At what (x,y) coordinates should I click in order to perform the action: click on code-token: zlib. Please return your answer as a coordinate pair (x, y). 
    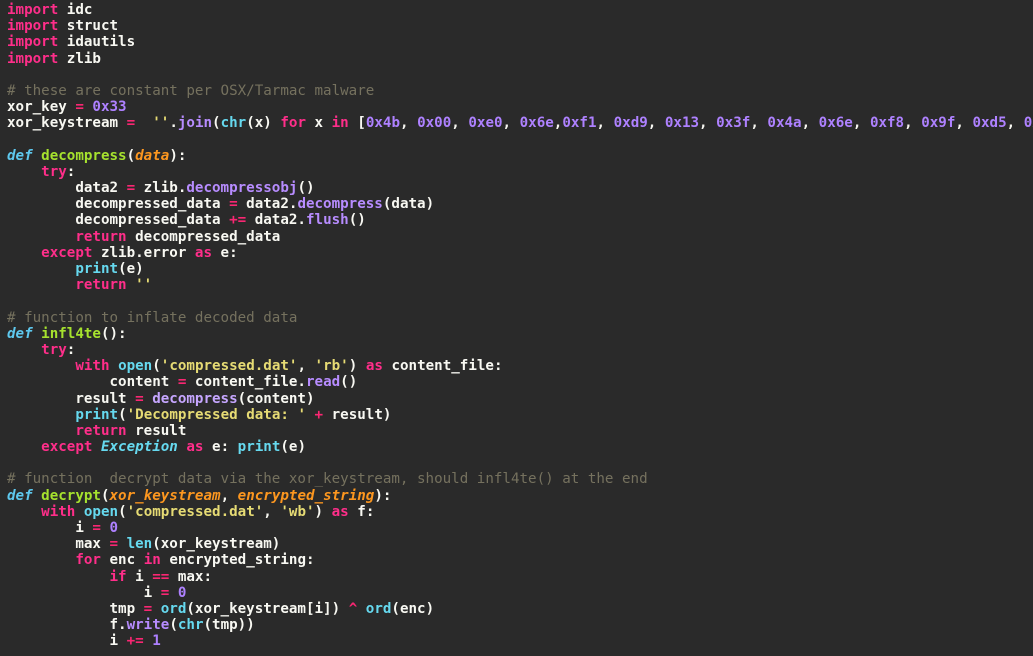
    Looking at the image, I should click on (79, 58).